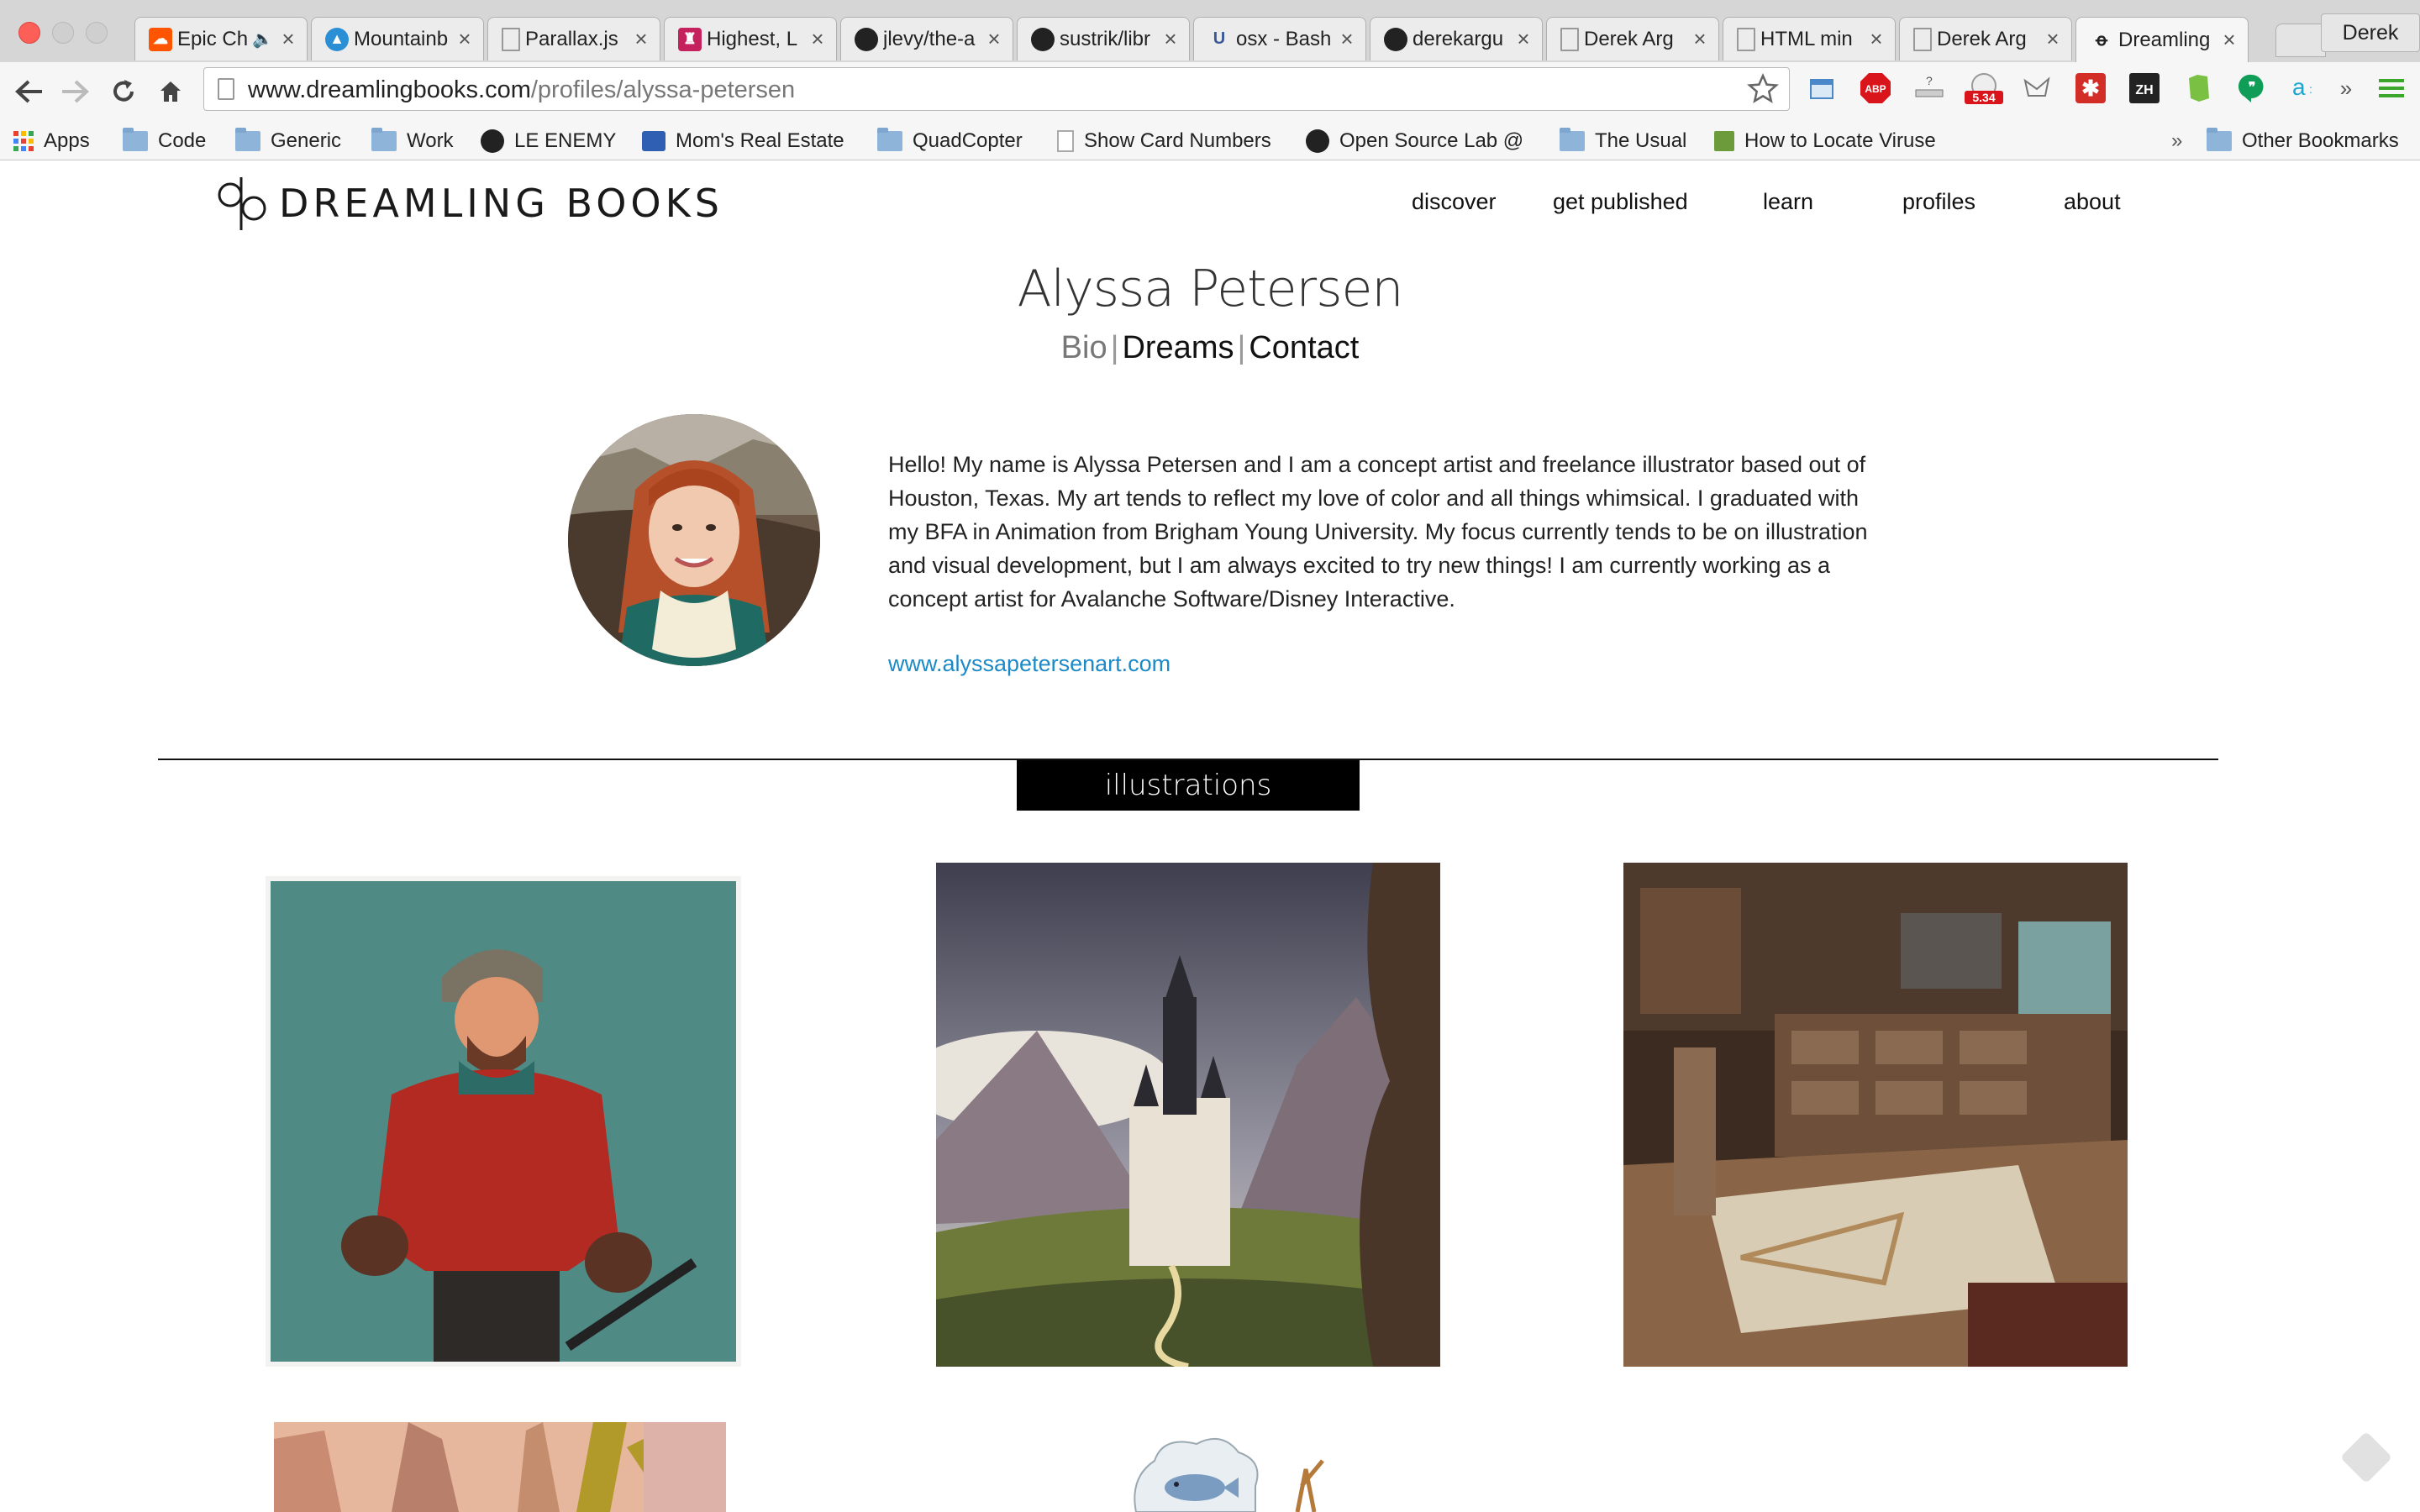 This screenshot has height=1512, width=2420. I want to click on tab-mountain: ▲ Mountainb ×, so click(397, 38).